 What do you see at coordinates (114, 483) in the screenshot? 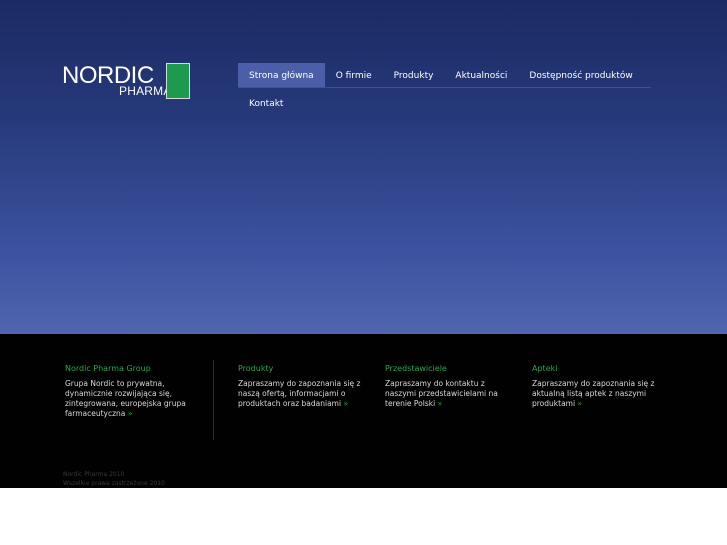
I see `copyright-line: Wszelkie prawa zastrzeżone 2010` at bounding box center [114, 483].